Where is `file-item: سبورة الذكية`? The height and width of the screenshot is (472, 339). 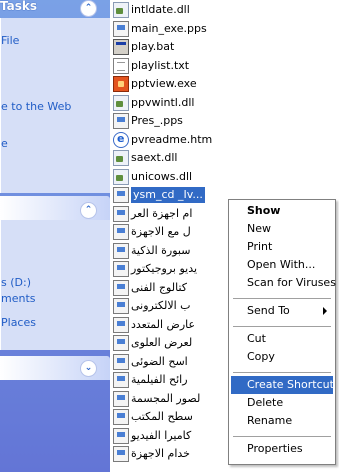
file-item: سبورة الذكية is located at coordinates (152, 250).